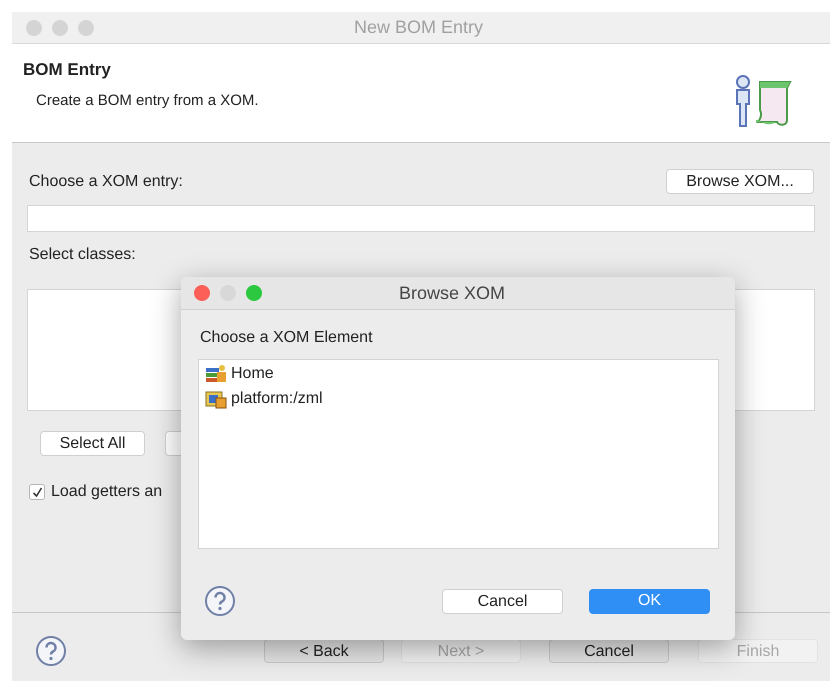  What do you see at coordinates (106, 492) in the screenshot?
I see `load-getters-label: Load getters an` at bounding box center [106, 492].